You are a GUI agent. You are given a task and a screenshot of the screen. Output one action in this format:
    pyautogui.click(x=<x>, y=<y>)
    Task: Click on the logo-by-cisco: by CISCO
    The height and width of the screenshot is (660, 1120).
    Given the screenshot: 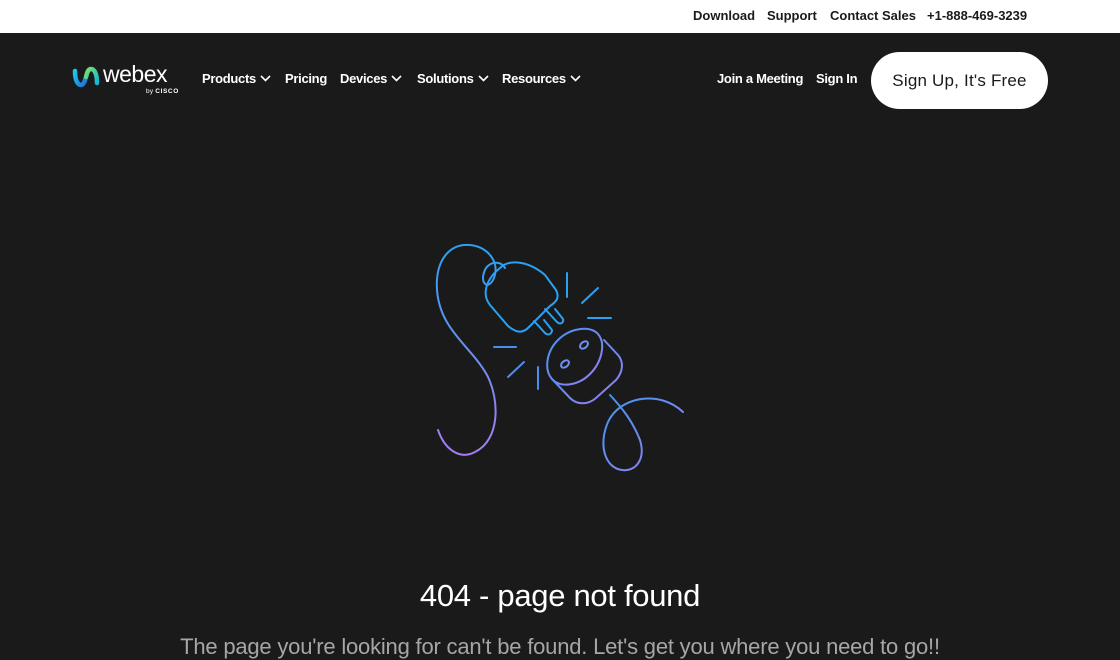 What is the action you would take?
    pyautogui.click(x=162, y=91)
    